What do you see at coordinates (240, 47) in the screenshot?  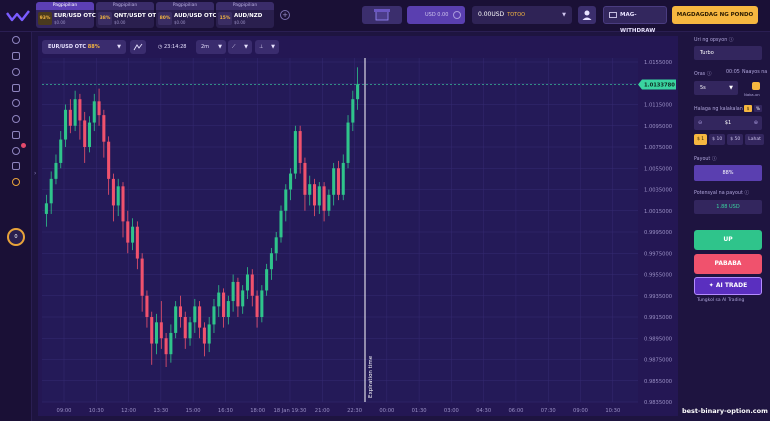 I see `chart-type-selector: ⟋ ▼` at bounding box center [240, 47].